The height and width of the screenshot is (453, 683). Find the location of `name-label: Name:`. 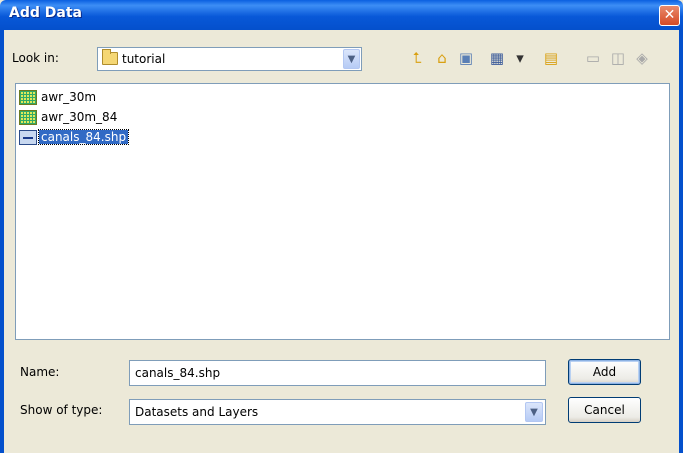

name-label: Name: is located at coordinates (40, 372).